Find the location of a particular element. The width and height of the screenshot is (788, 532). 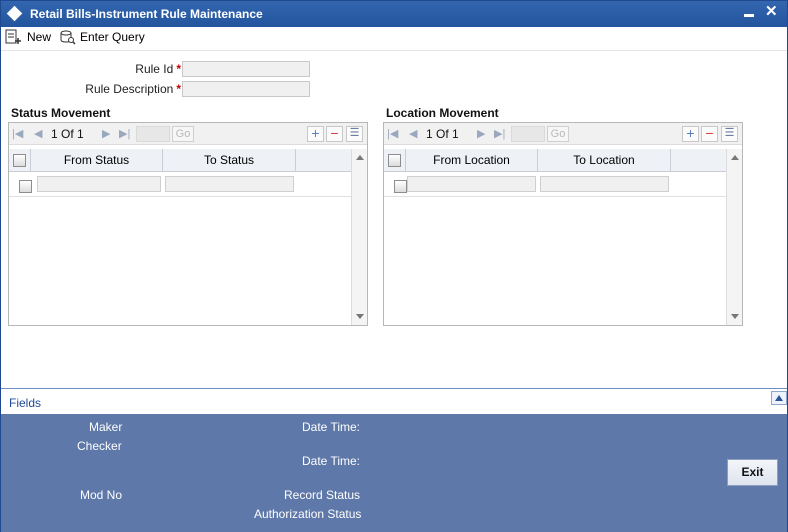

rule-id-input is located at coordinates (246, 69).